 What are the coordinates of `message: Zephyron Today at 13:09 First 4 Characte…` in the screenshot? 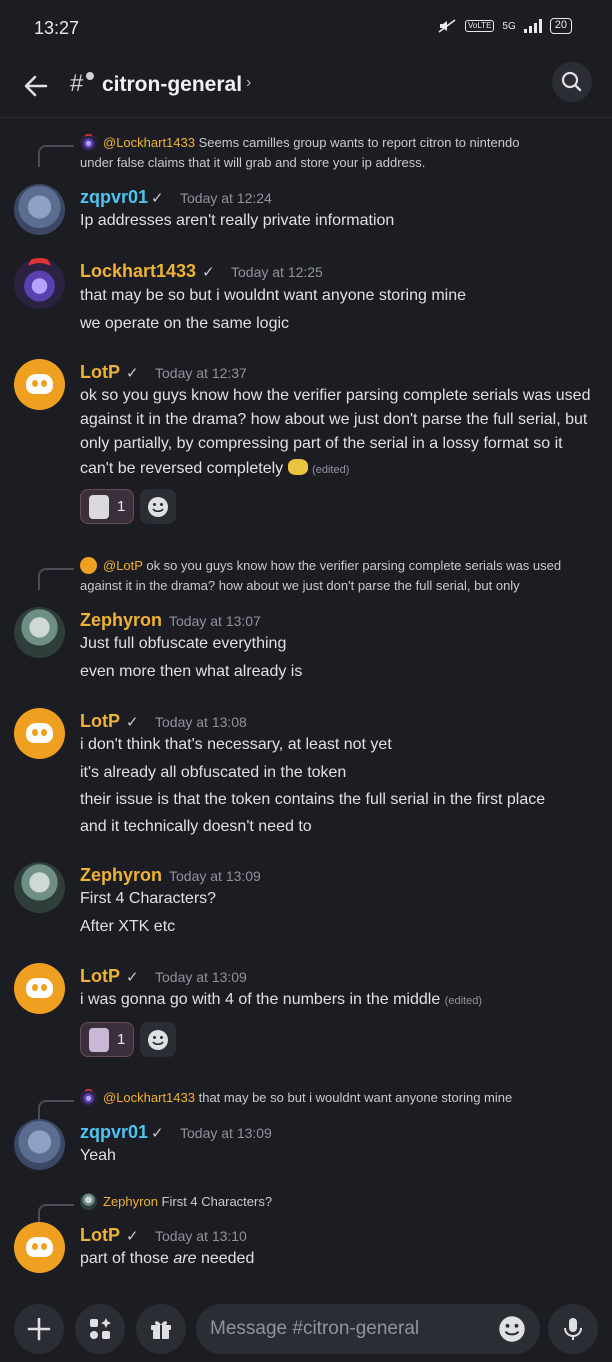 It's located at (306, 902).